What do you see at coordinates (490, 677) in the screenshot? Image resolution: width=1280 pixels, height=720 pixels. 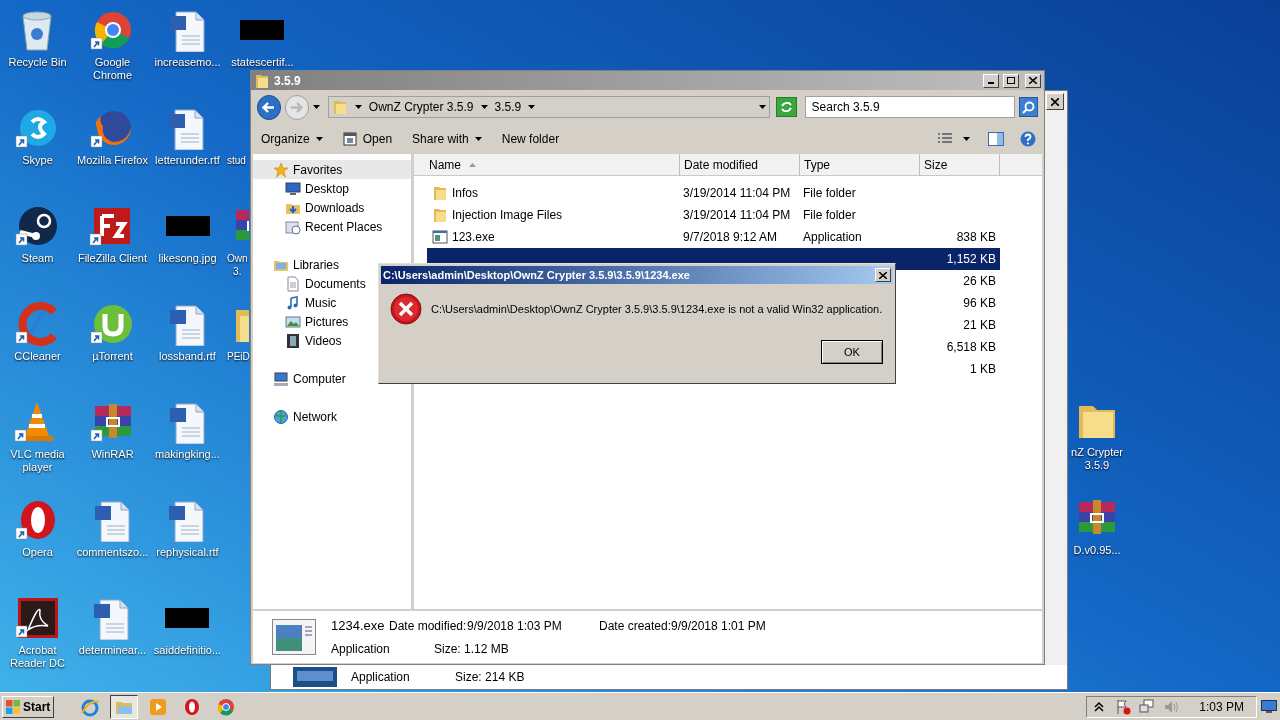 I see `file-size: Size: 214 KB` at bounding box center [490, 677].